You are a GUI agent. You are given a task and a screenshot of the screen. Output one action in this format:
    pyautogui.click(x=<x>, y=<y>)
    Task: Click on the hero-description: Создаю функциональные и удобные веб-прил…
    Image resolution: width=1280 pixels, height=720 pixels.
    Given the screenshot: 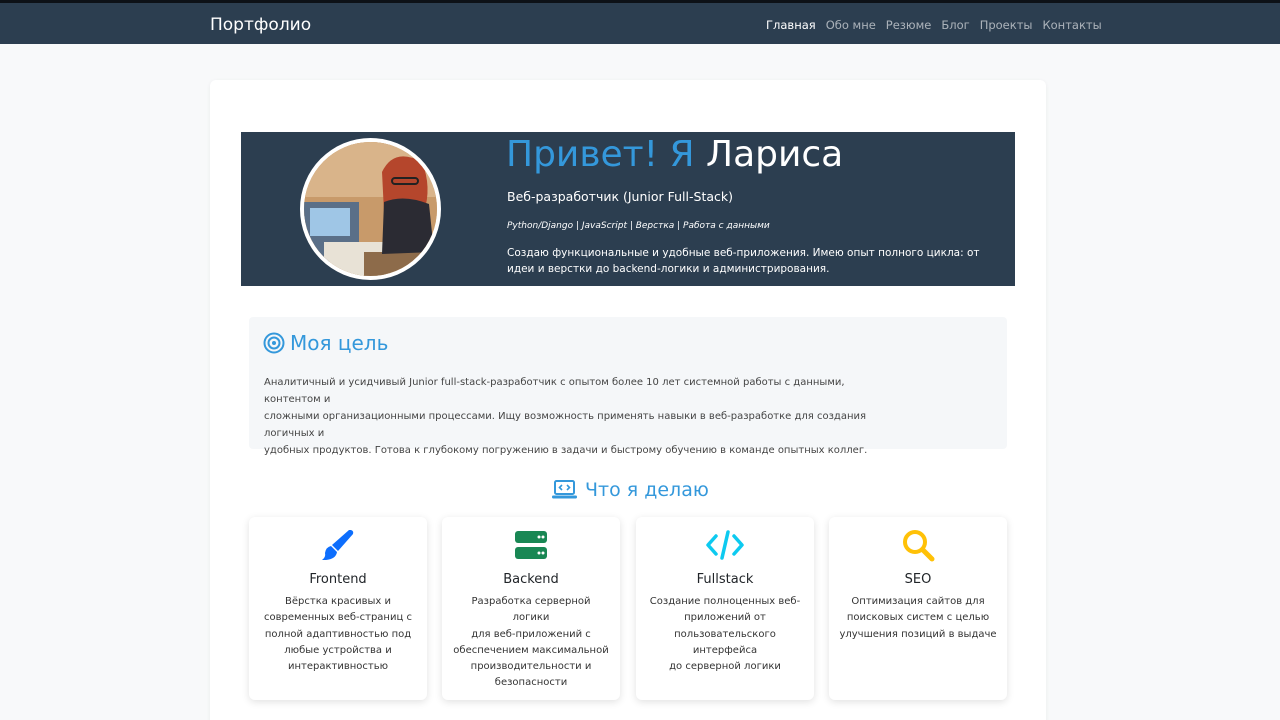 What is the action you would take?
    pyautogui.click(x=743, y=261)
    